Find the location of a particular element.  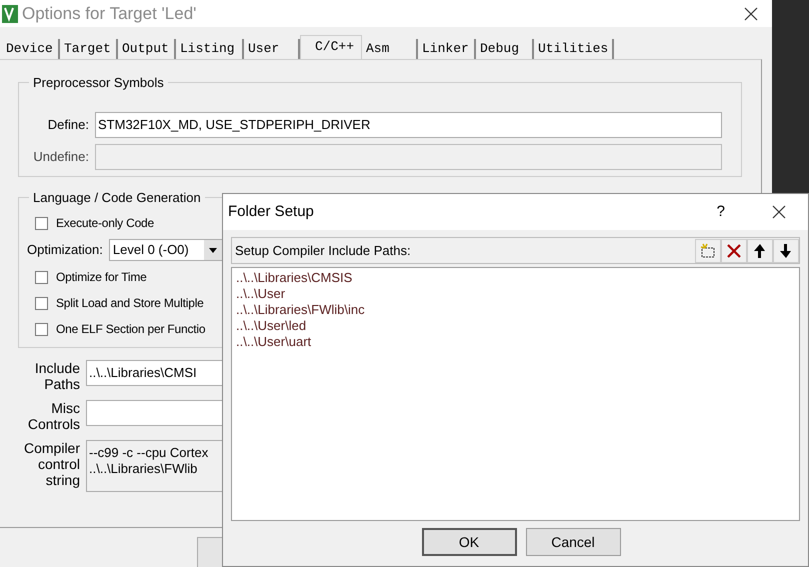

dialog-title: Folder Setup is located at coordinates (271, 212).